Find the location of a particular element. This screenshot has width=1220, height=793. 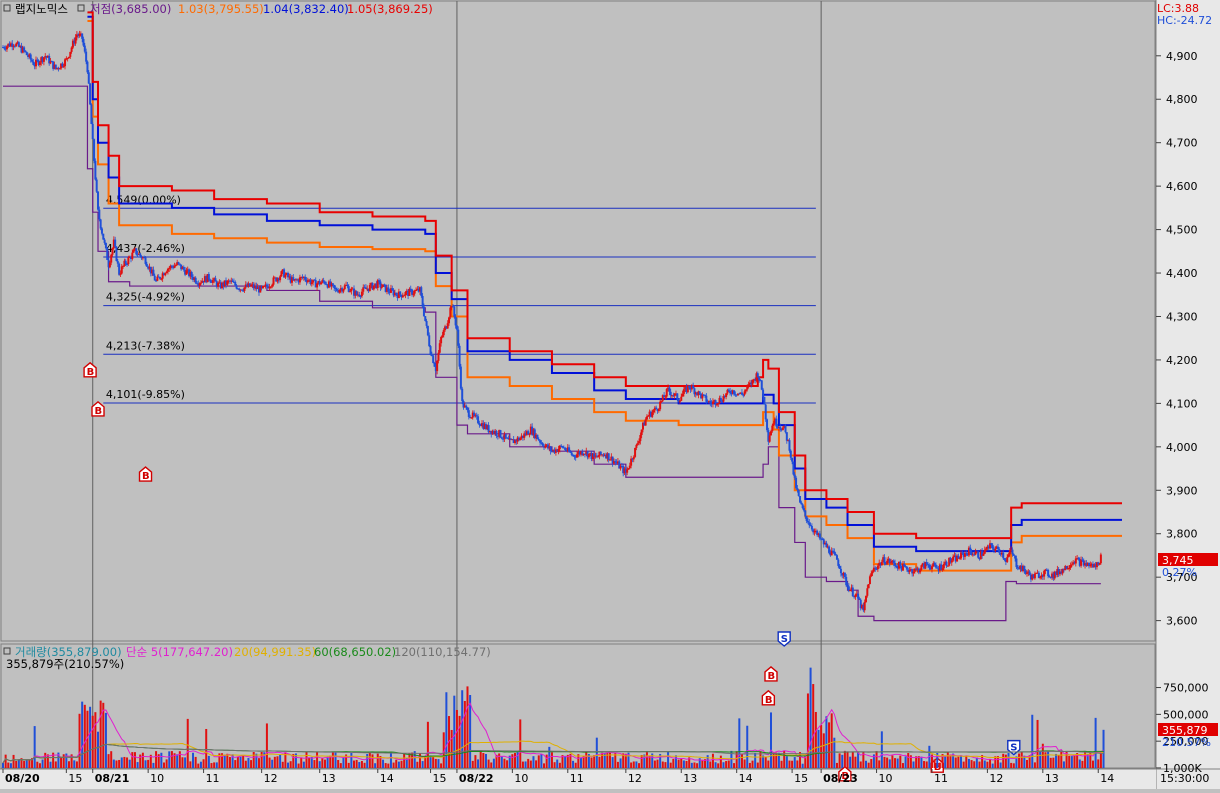

current-volume-badge: 355,879 210.57% is located at coordinates (1188, 736).